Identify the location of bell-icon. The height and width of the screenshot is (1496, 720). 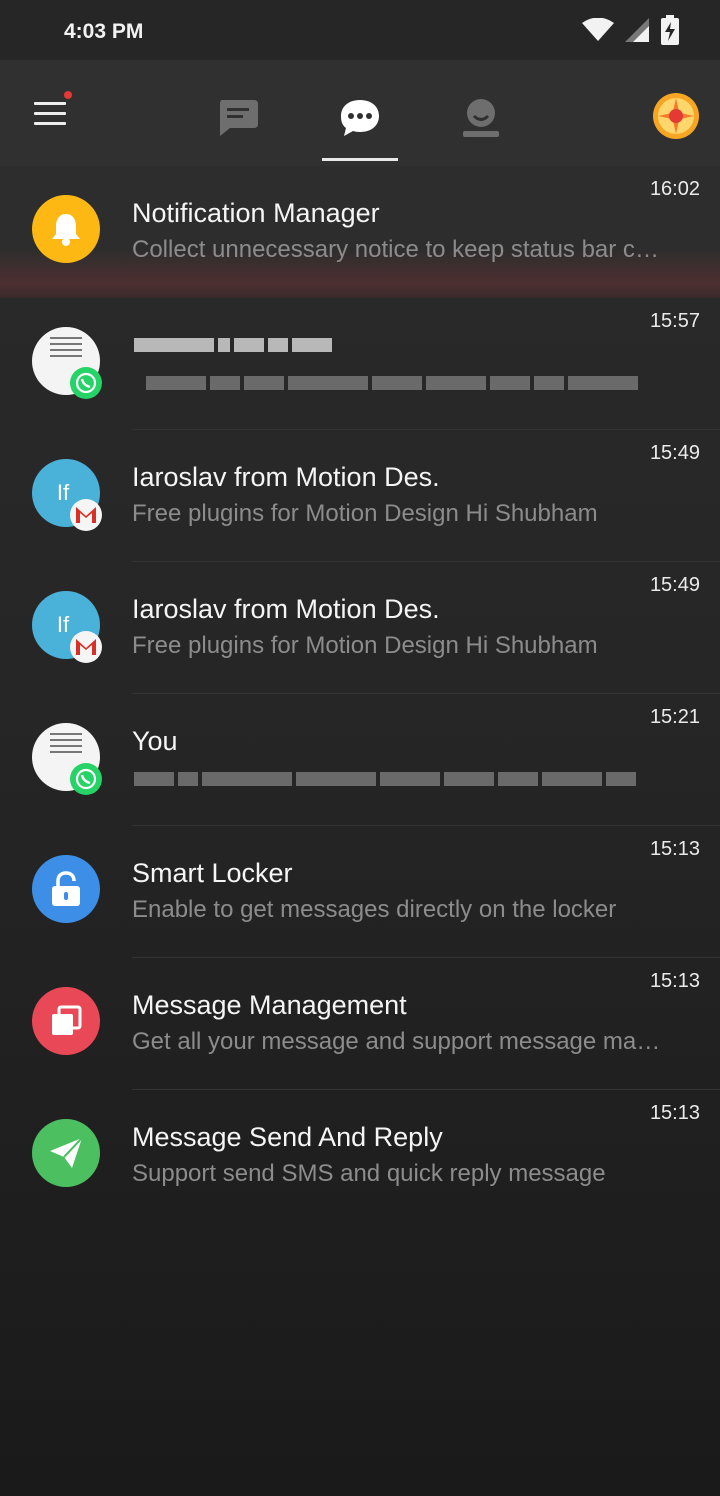
(66, 230).